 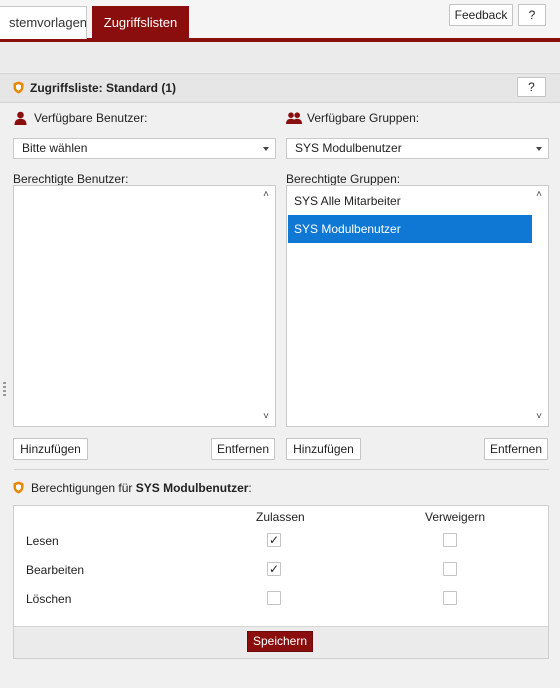 What do you see at coordinates (531, 87) in the screenshot?
I see `section-help-button: ?` at bounding box center [531, 87].